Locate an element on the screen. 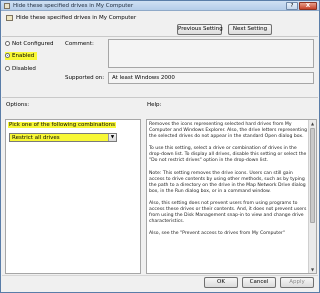  drive-restriction-select: Restrict all drives ▼ is located at coordinates (63, 137).